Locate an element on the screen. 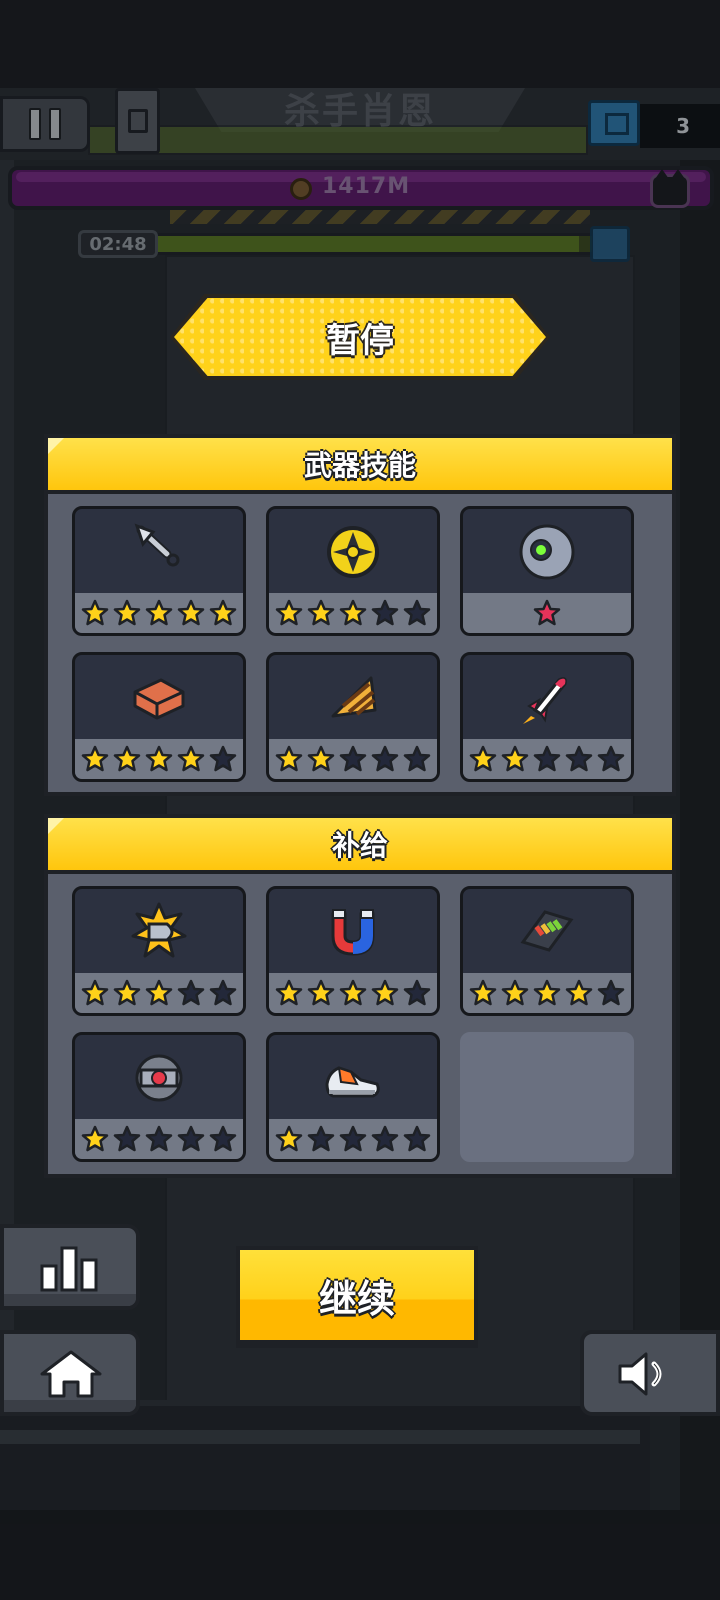 The image size is (720, 1600). stats-button is located at coordinates (70, 1267).